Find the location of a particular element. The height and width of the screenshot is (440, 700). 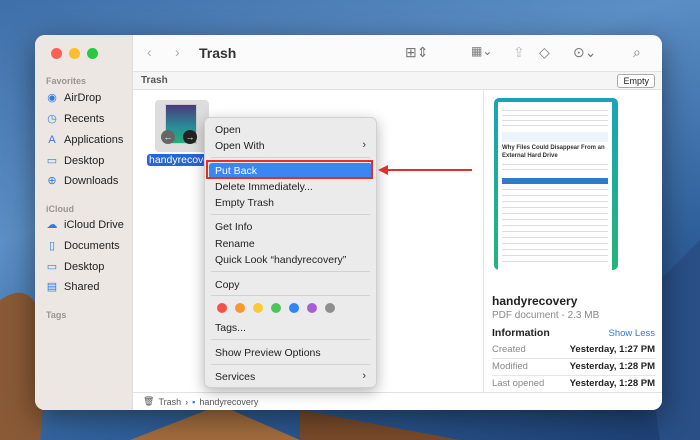

sidebar-item-icloud-desktop: ▭ Desktop is located at coordinates (75, 267).